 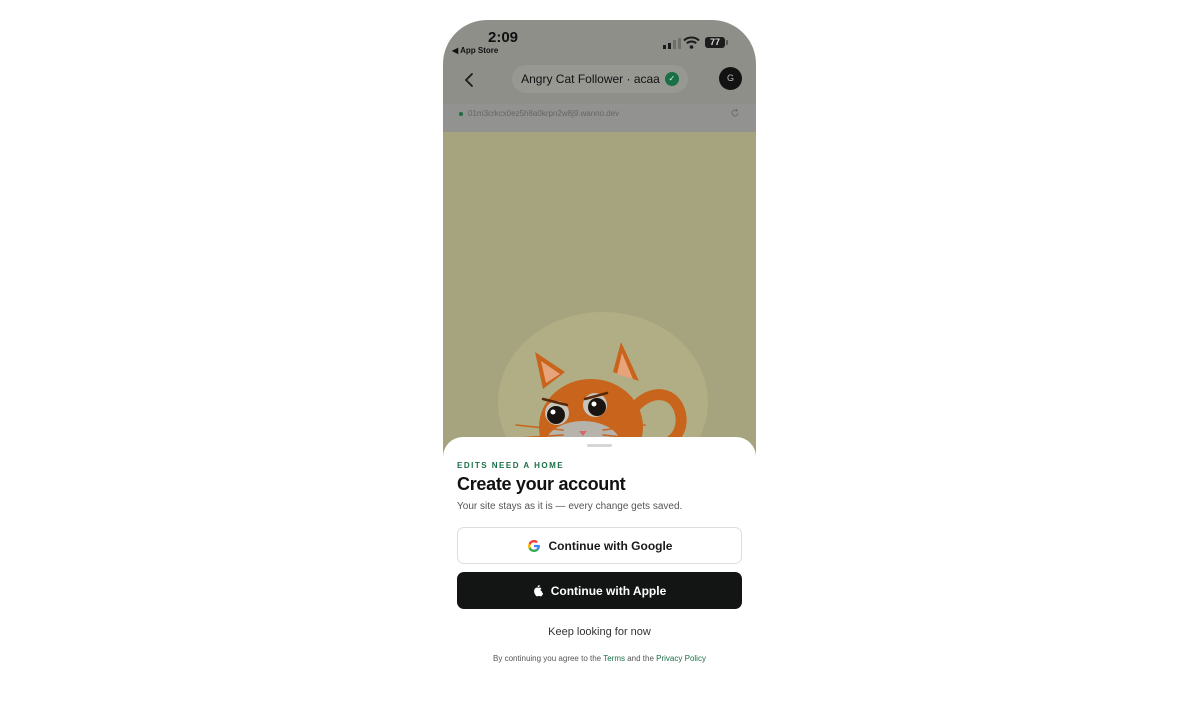 What do you see at coordinates (730, 78) in the screenshot?
I see `avatar: G` at bounding box center [730, 78].